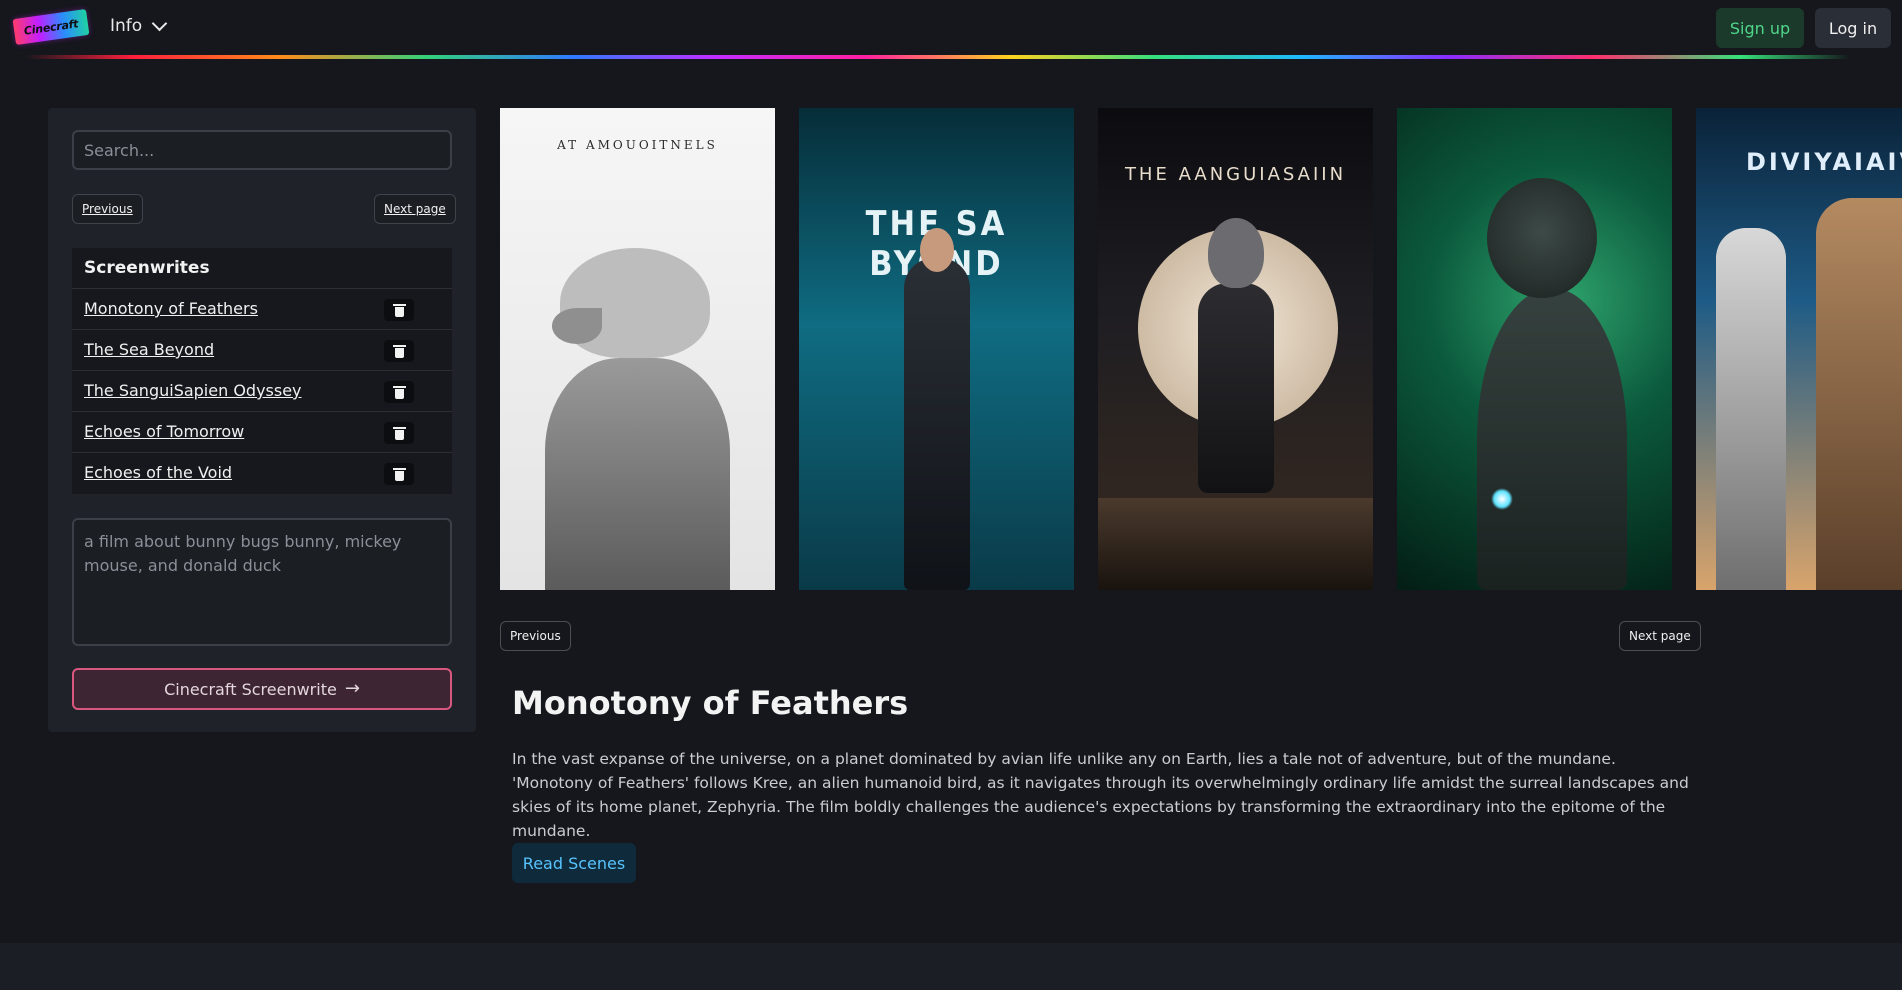  I want to click on list-item: Echoes of the Void, so click(262, 472).